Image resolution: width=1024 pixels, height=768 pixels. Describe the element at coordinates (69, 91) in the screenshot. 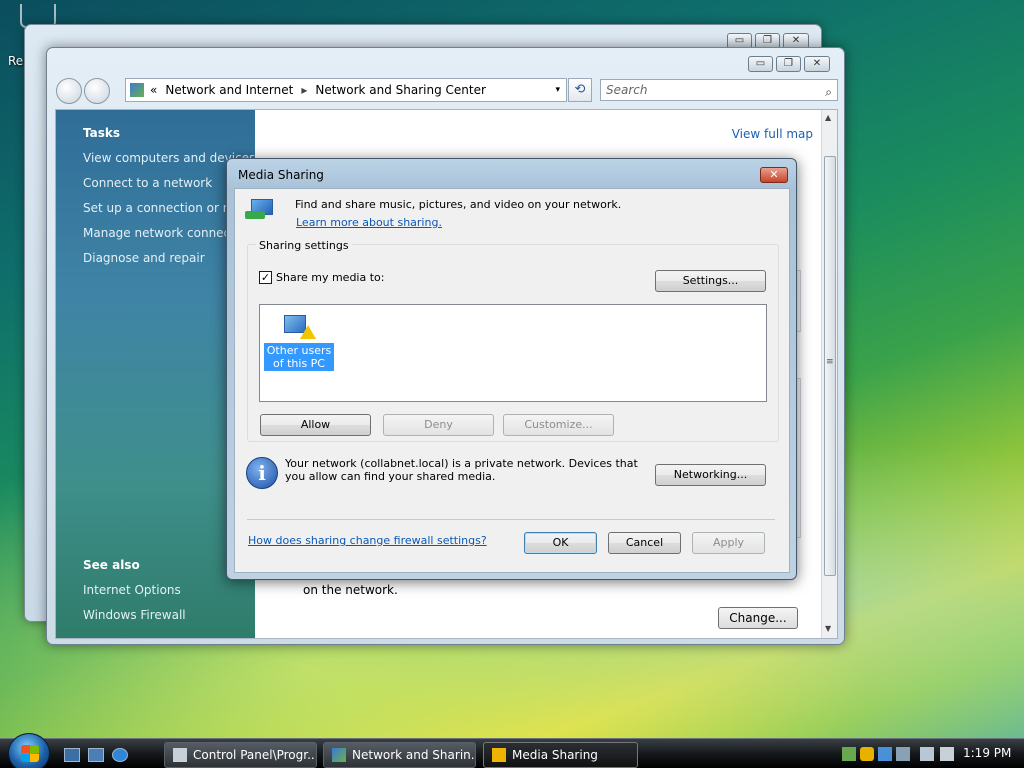

I see `back-button` at that location.